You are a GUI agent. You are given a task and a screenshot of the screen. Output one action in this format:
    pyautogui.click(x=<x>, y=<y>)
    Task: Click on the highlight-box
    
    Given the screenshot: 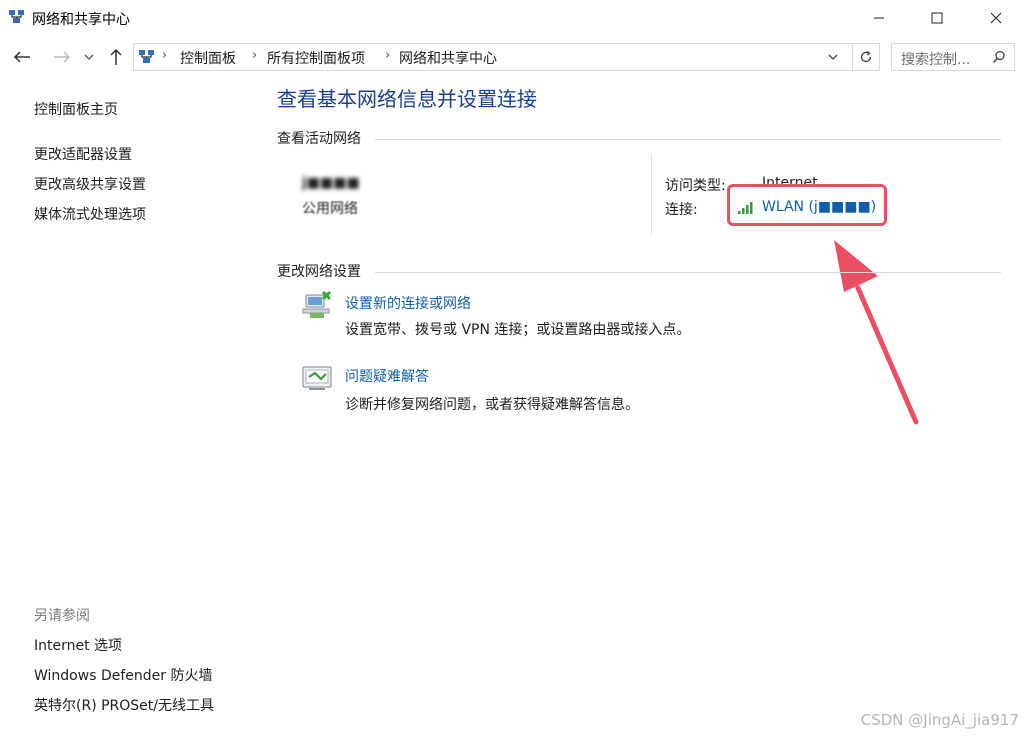 What is the action you would take?
    pyautogui.click(x=807, y=205)
    